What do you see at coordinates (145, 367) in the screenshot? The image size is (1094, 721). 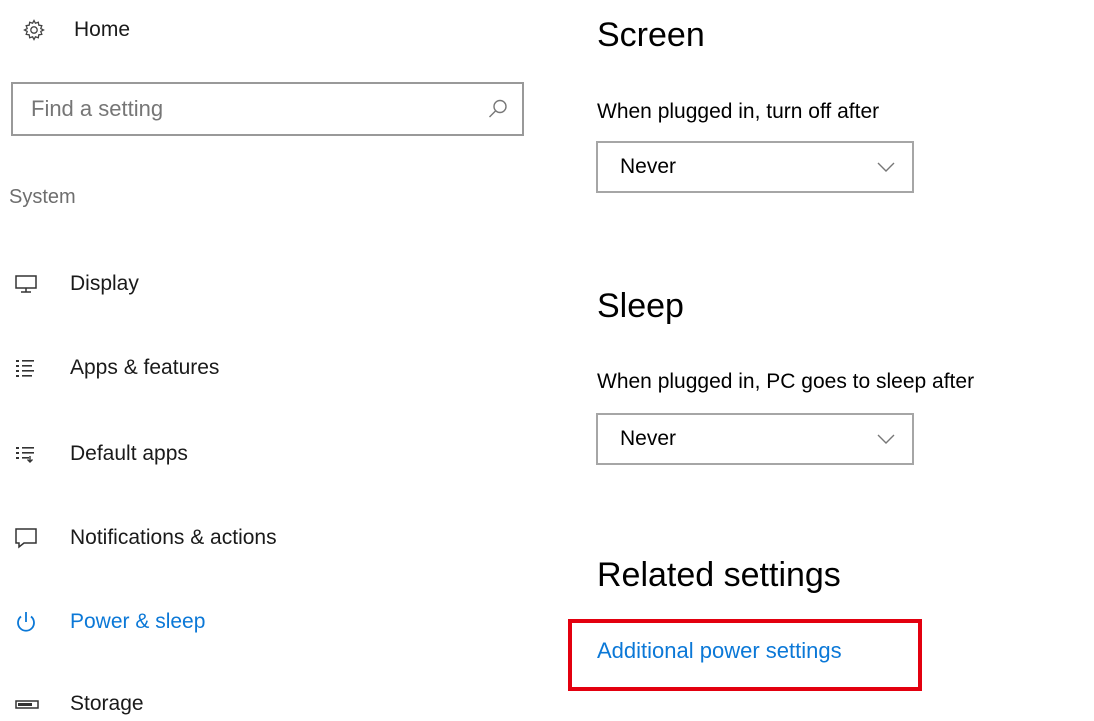 I see `sidebar-item-label: Apps & features` at bounding box center [145, 367].